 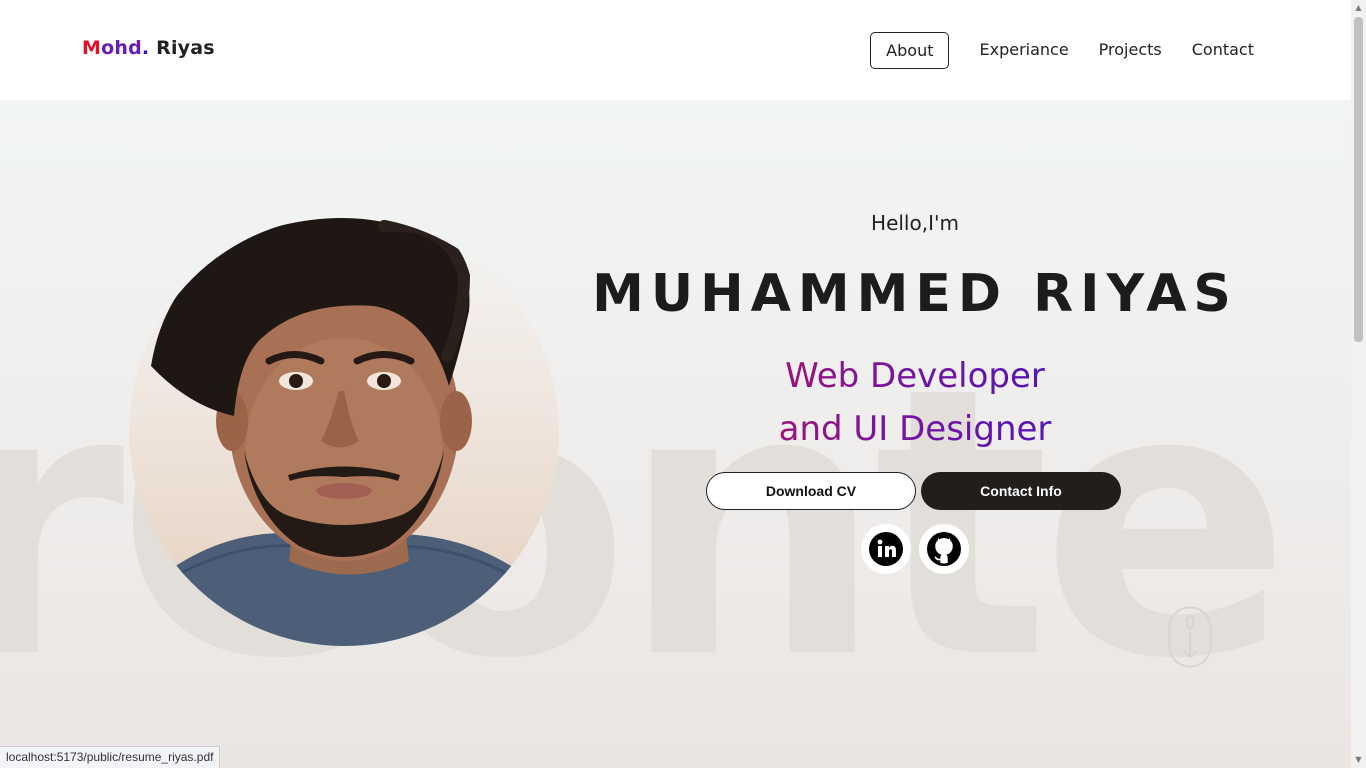 I want to click on role-line-2: and UI Designer, so click(x=915, y=429).